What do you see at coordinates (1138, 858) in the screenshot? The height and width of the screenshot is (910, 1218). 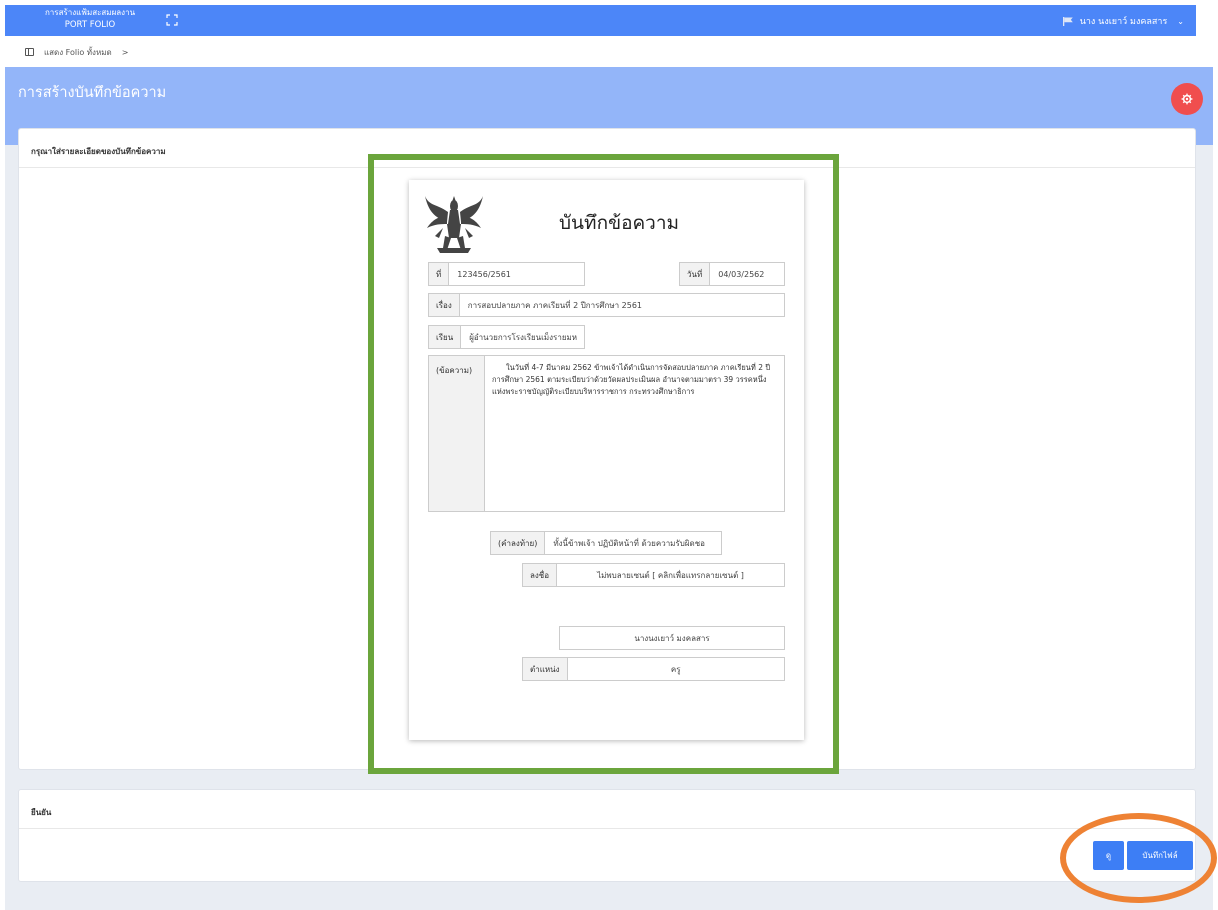 I see `highlight-ring` at bounding box center [1138, 858].